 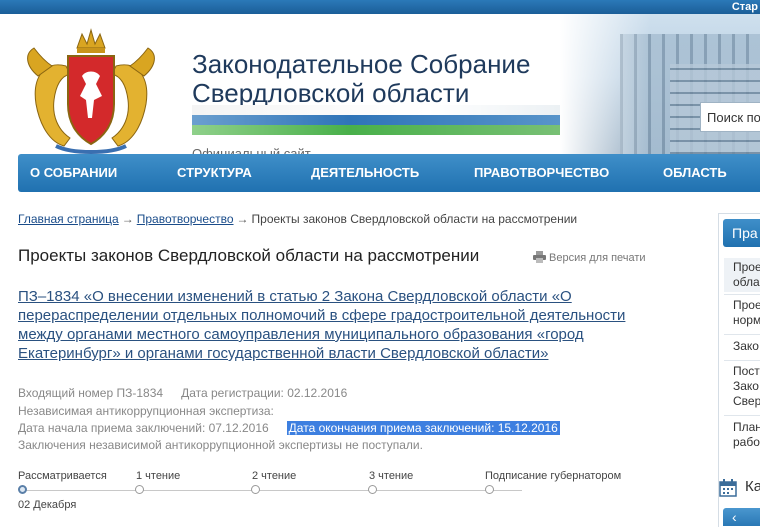 What do you see at coordinates (380, 7) in the screenshot?
I see `top-strip: Стар` at bounding box center [380, 7].